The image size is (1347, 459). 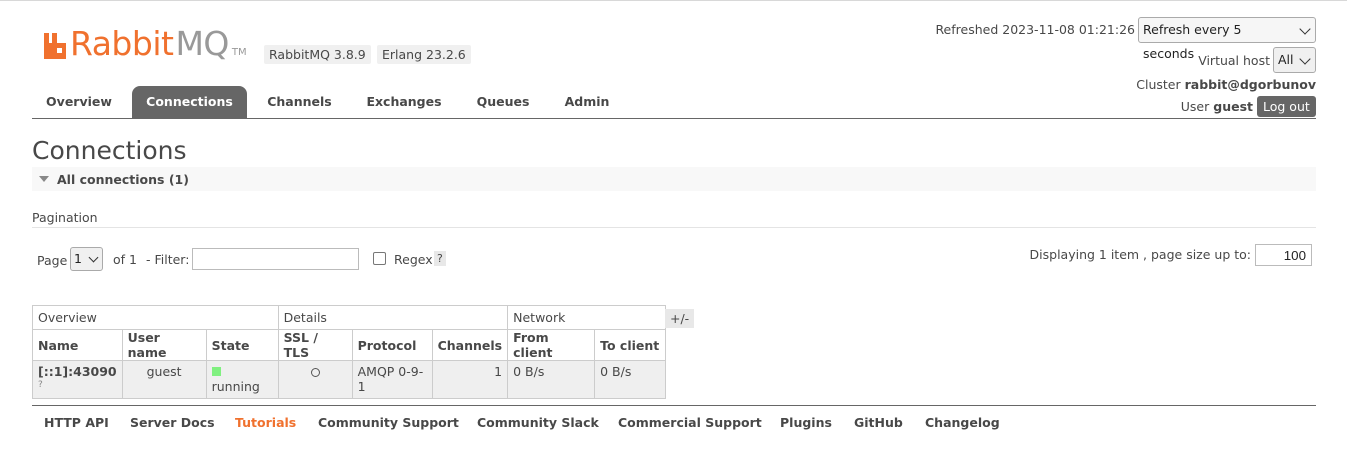 I want to click on virtual-host-select: All, so click(x=1294, y=60).